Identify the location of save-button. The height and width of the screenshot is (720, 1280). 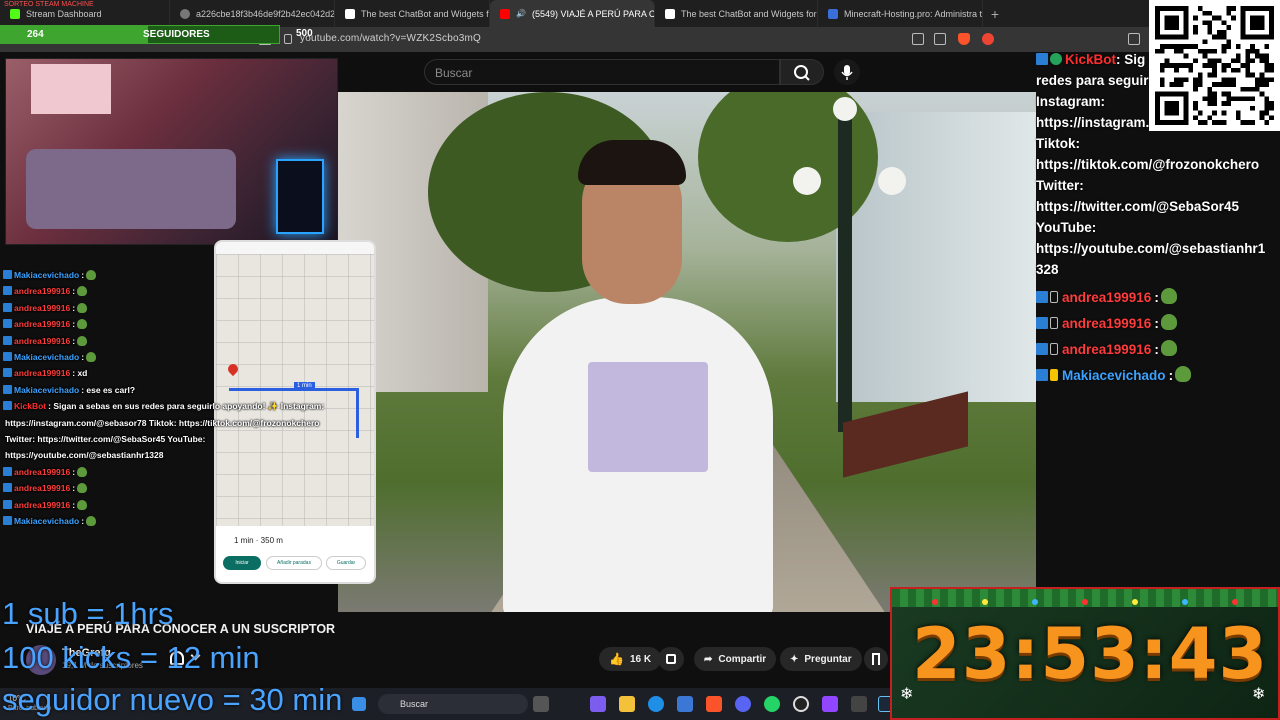
(876, 659).